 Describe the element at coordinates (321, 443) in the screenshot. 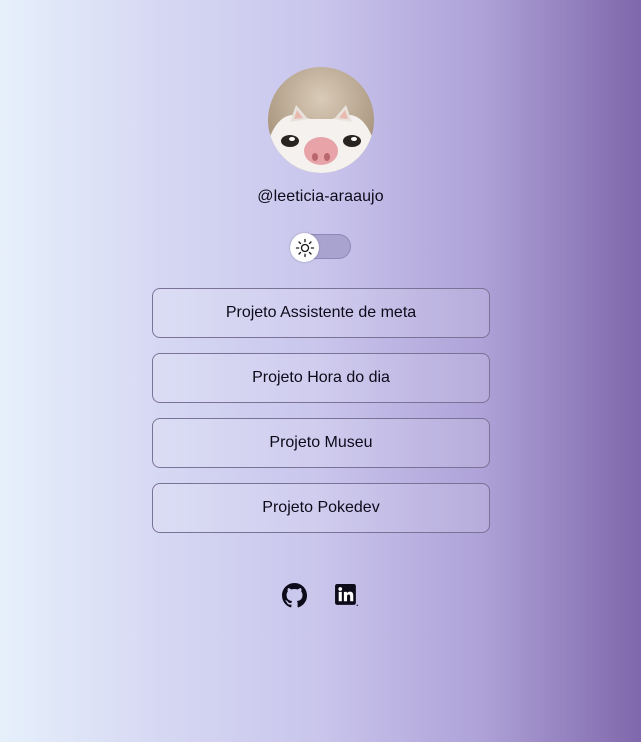

I see `link-projeto-museu: Projeto Museu` at that location.